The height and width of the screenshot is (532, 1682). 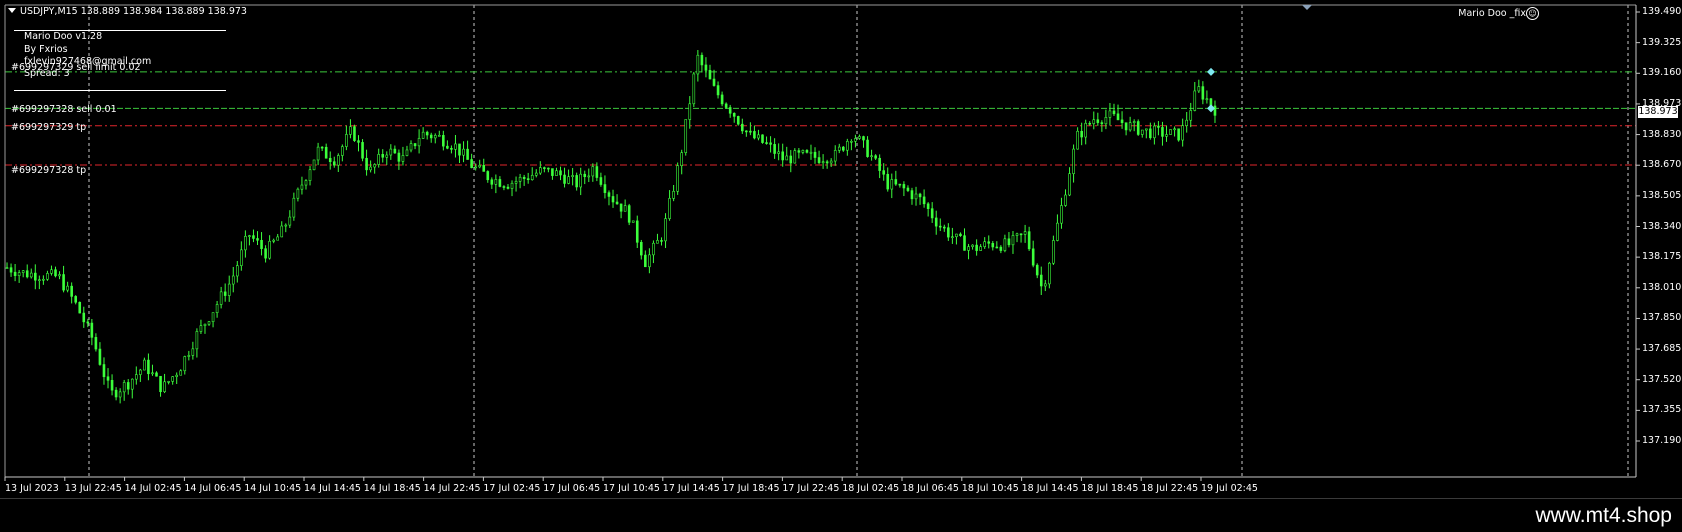 I want to click on order-label-tp-2: #699297328 tp, so click(x=48, y=170).